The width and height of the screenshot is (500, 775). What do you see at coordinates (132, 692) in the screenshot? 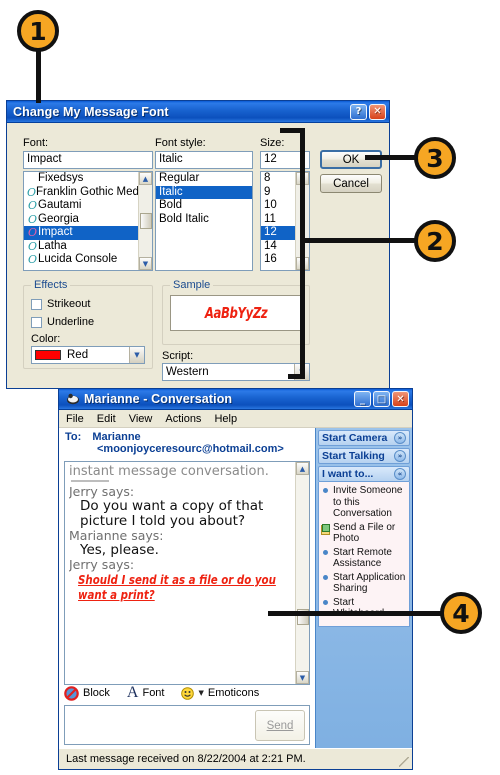
I see `font-icon: A` at bounding box center [132, 692].